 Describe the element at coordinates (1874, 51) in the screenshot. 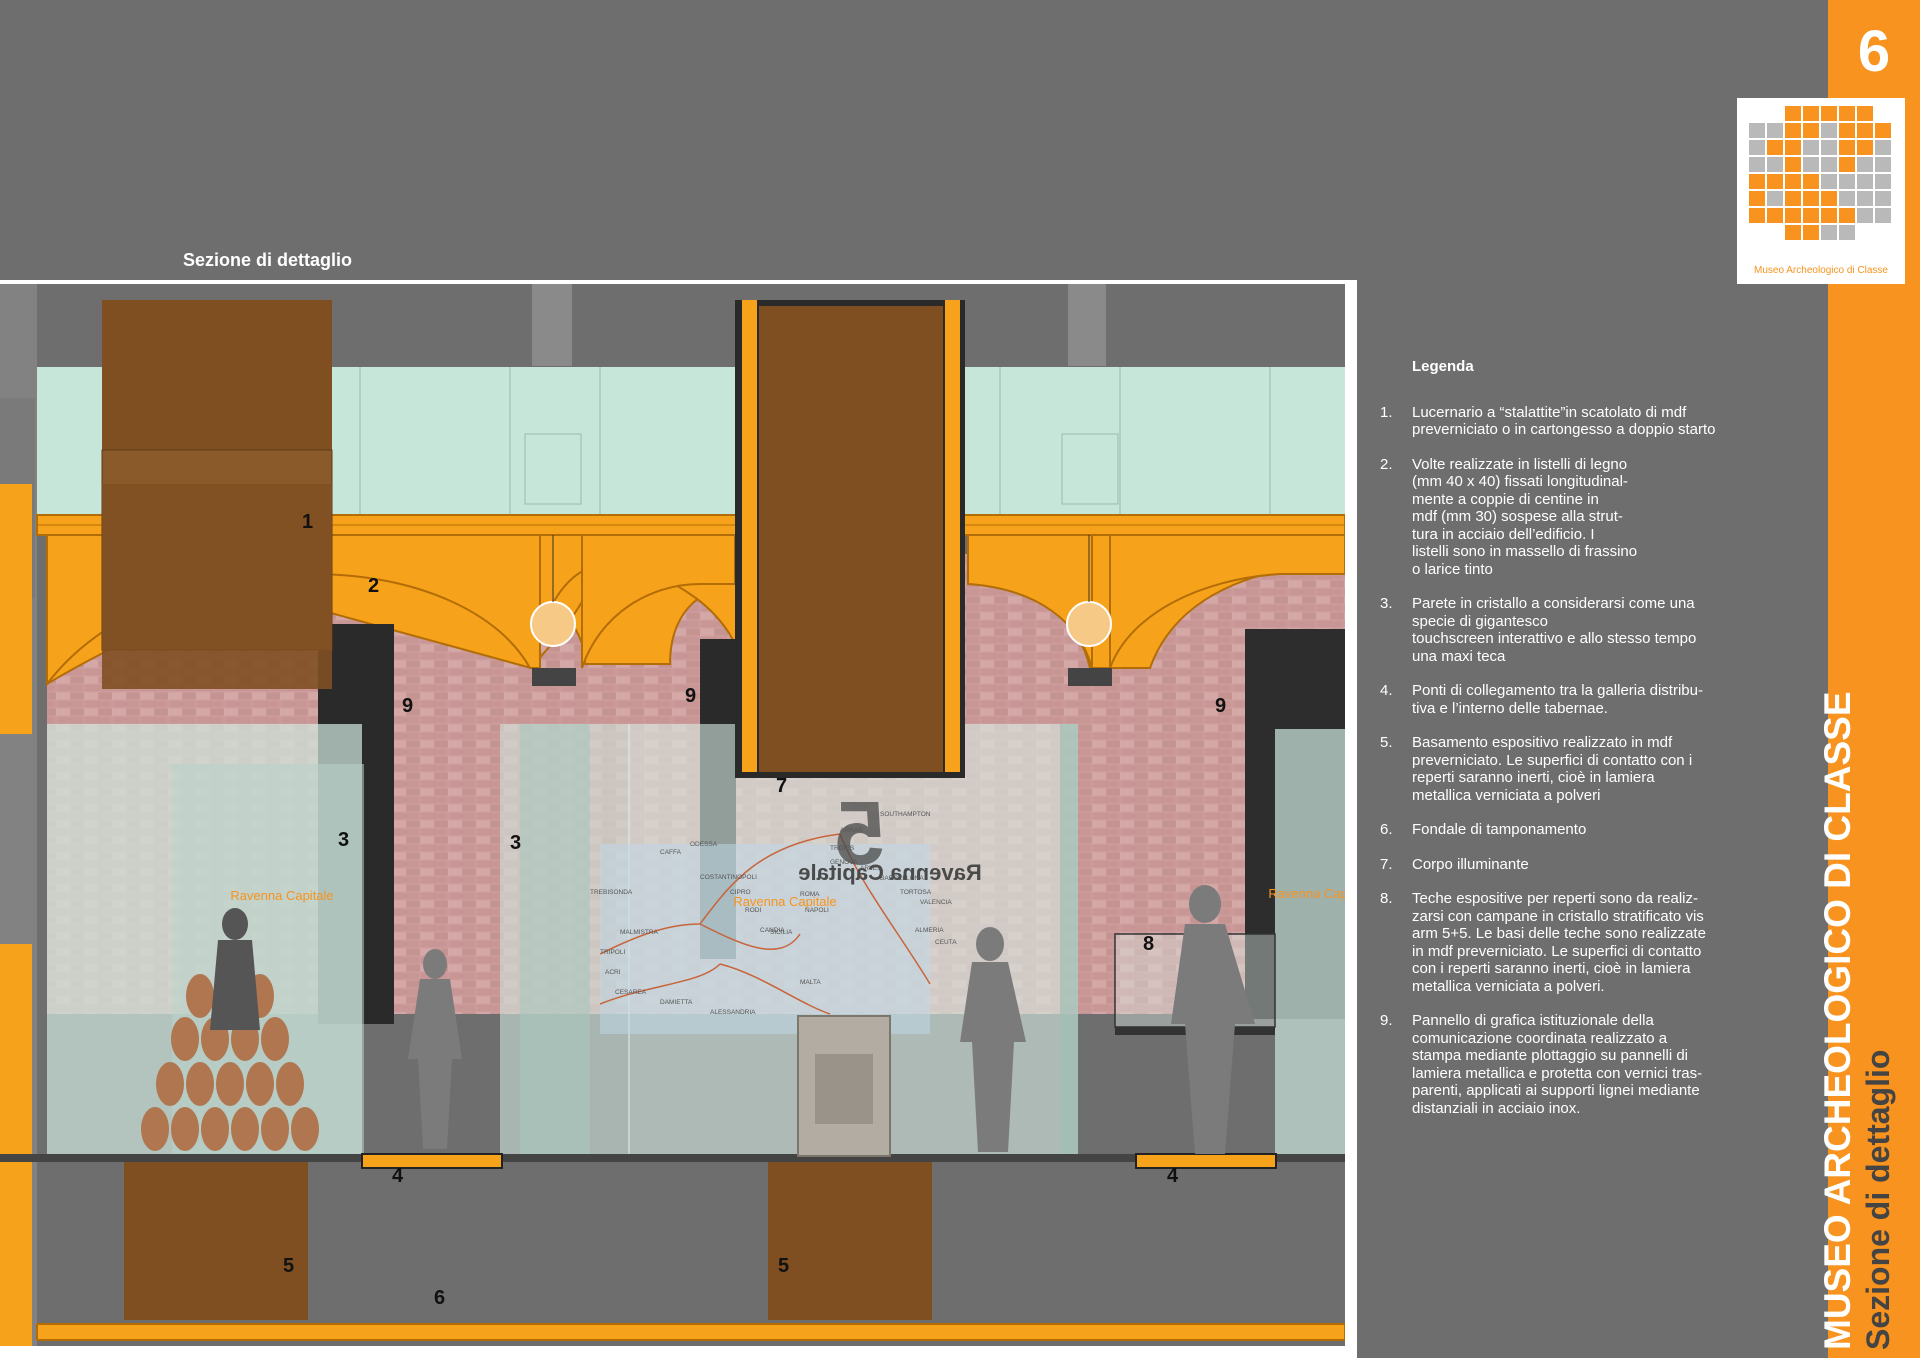

I see `page-number: 6` at that location.